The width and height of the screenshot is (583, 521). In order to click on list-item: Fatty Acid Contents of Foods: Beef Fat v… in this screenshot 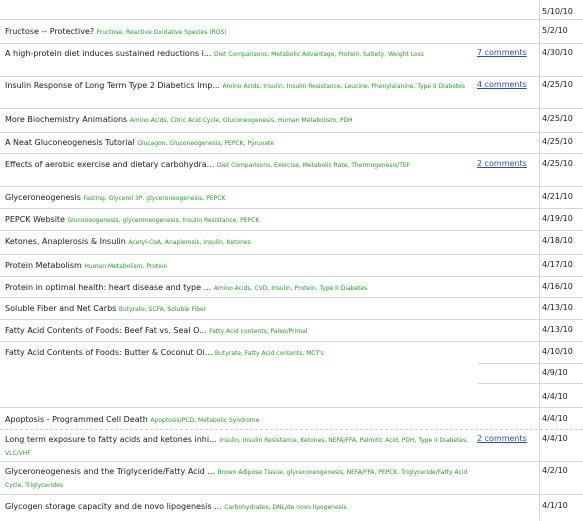, I will do `click(291, 331)`.